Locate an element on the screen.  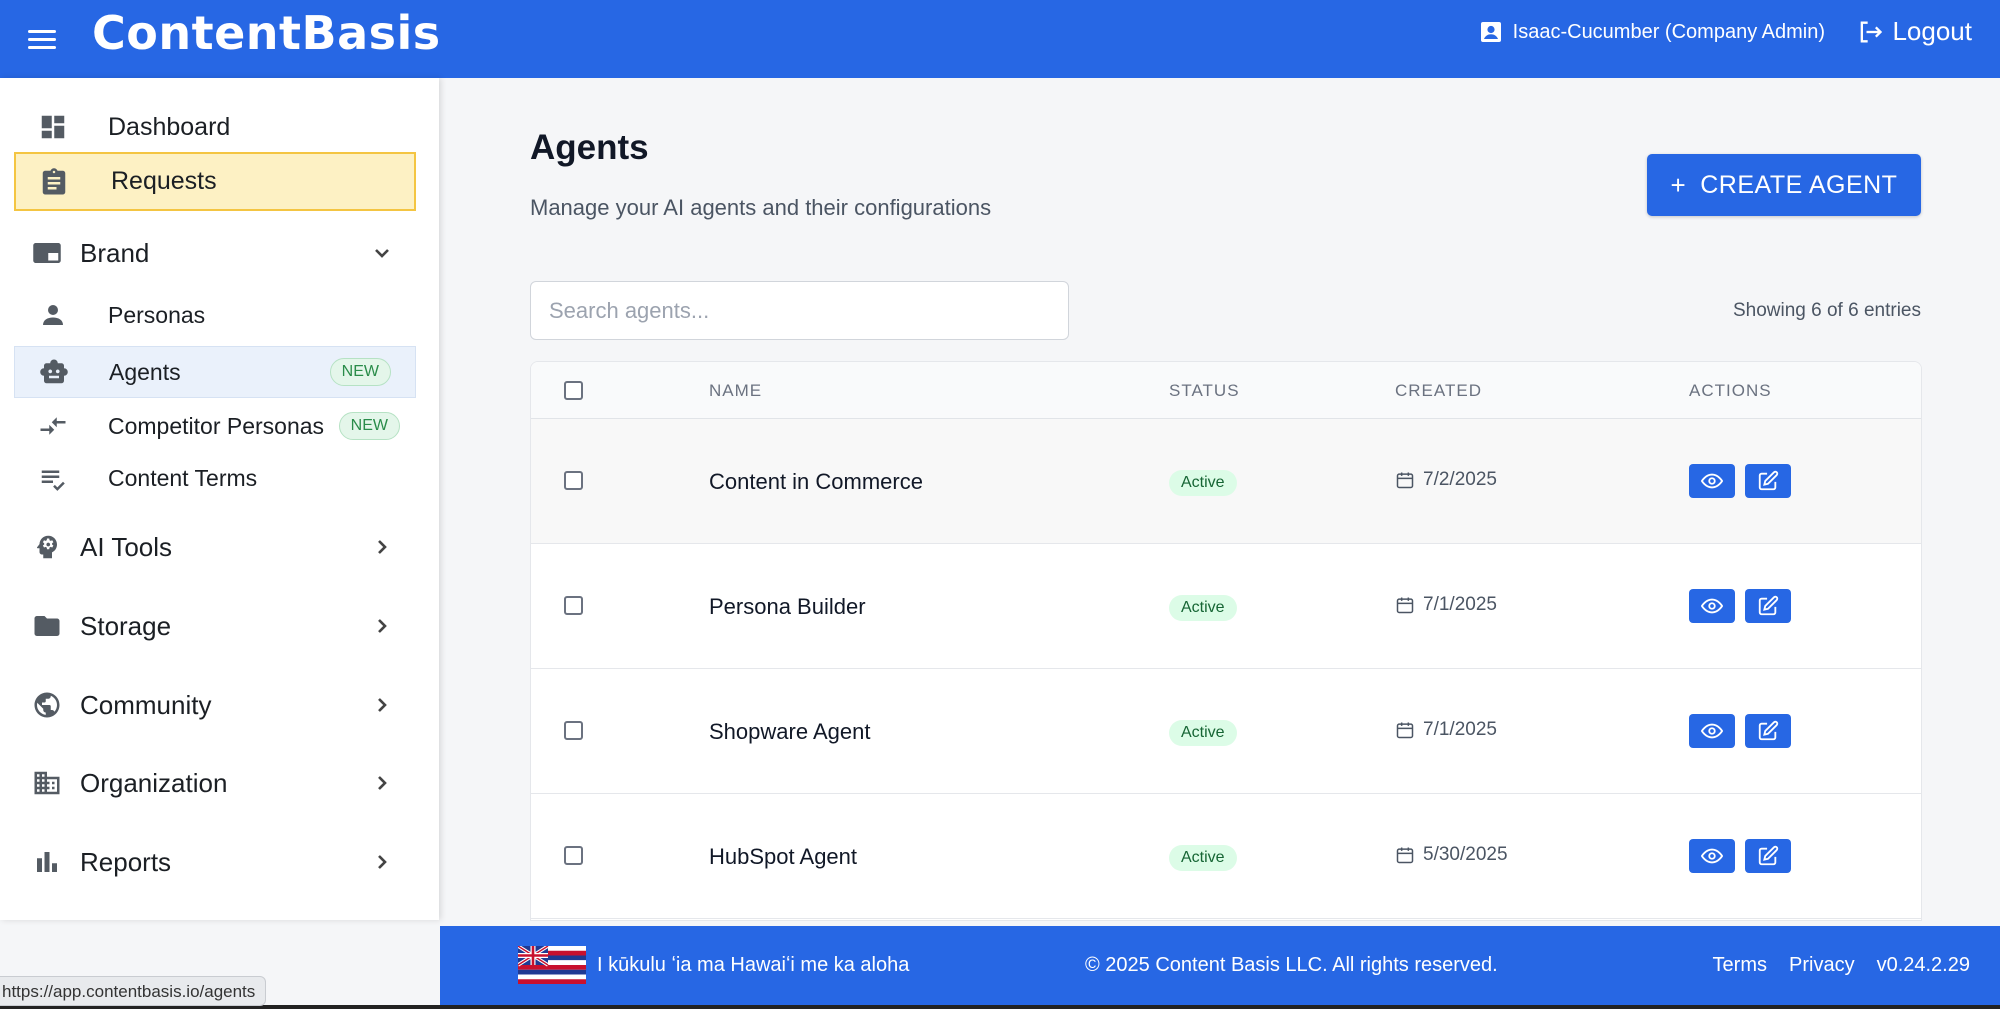
agent-name: Shopware Agent is located at coordinates (789, 732).